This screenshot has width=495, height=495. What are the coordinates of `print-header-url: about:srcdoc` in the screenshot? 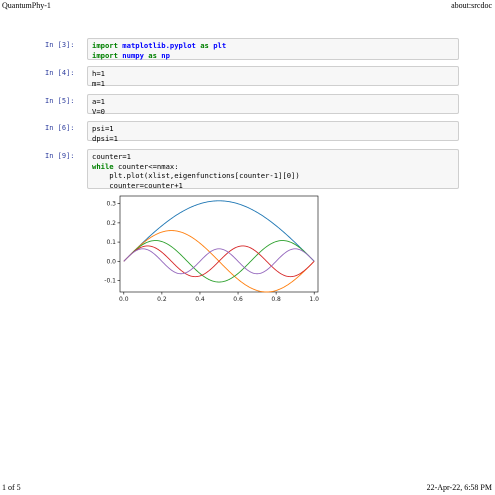 It's located at (471, 5).